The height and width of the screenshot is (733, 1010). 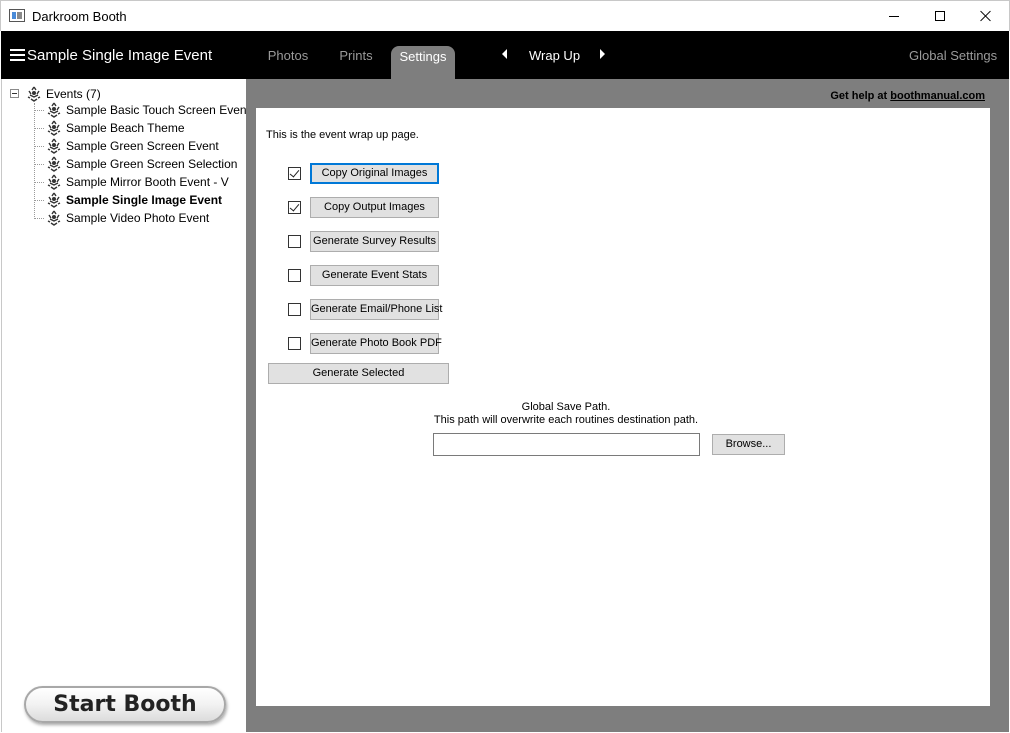 What do you see at coordinates (34, 161) in the screenshot?
I see `tree-connector` at bounding box center [34, 161].